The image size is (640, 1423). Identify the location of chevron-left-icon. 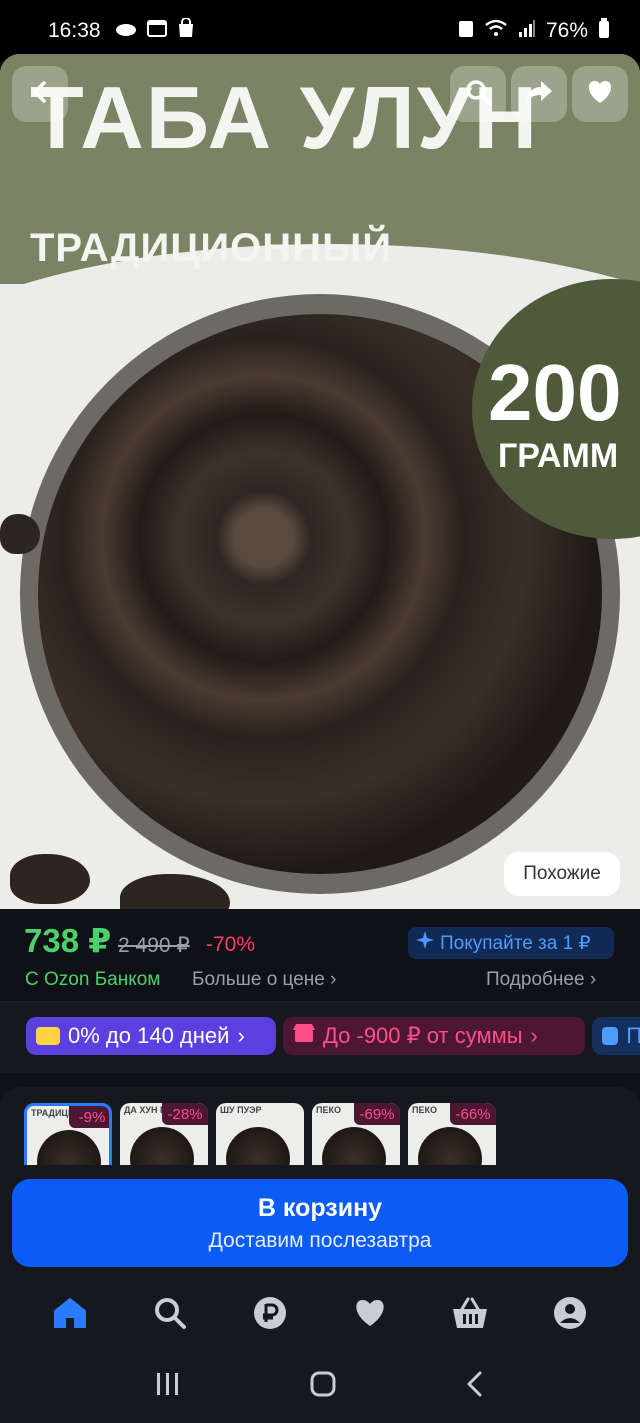
(40, 94).